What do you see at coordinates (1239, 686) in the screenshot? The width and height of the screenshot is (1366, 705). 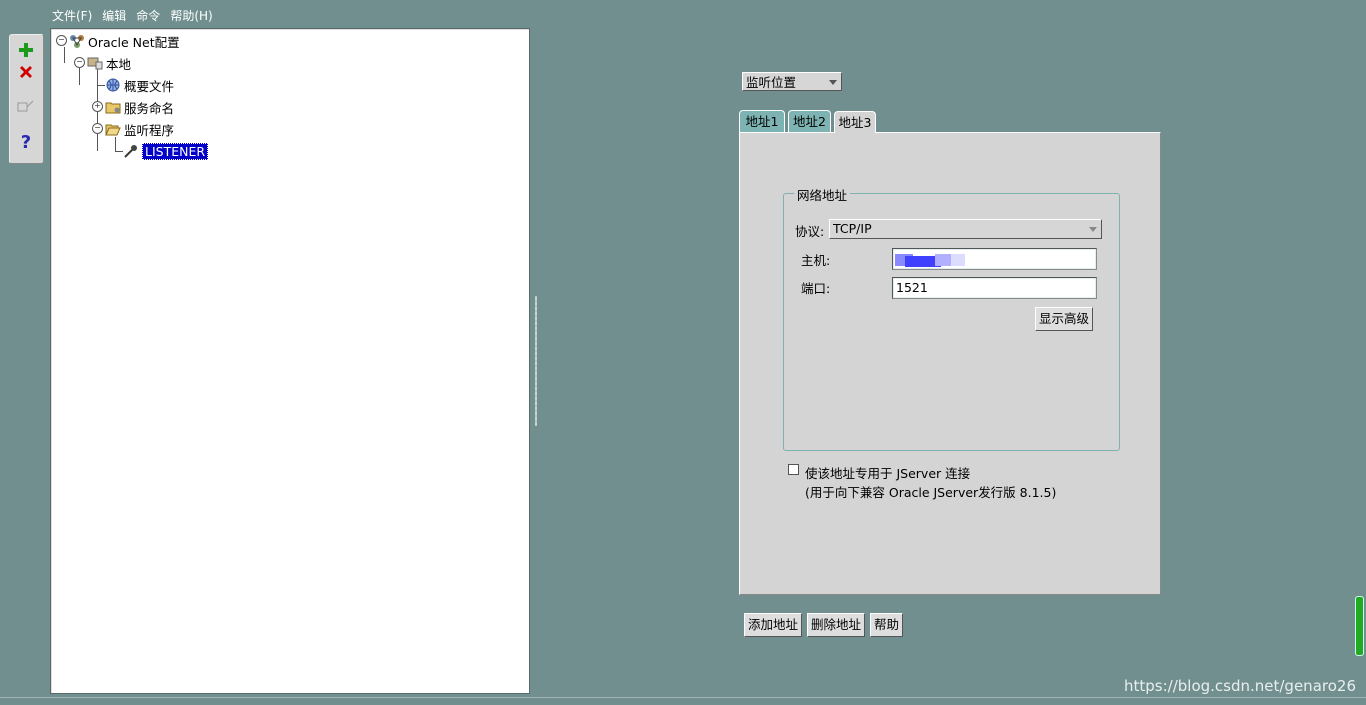 I see `watermark-text: https://blog.csdn.net/genaro26` at bounding box center [1239, 686].